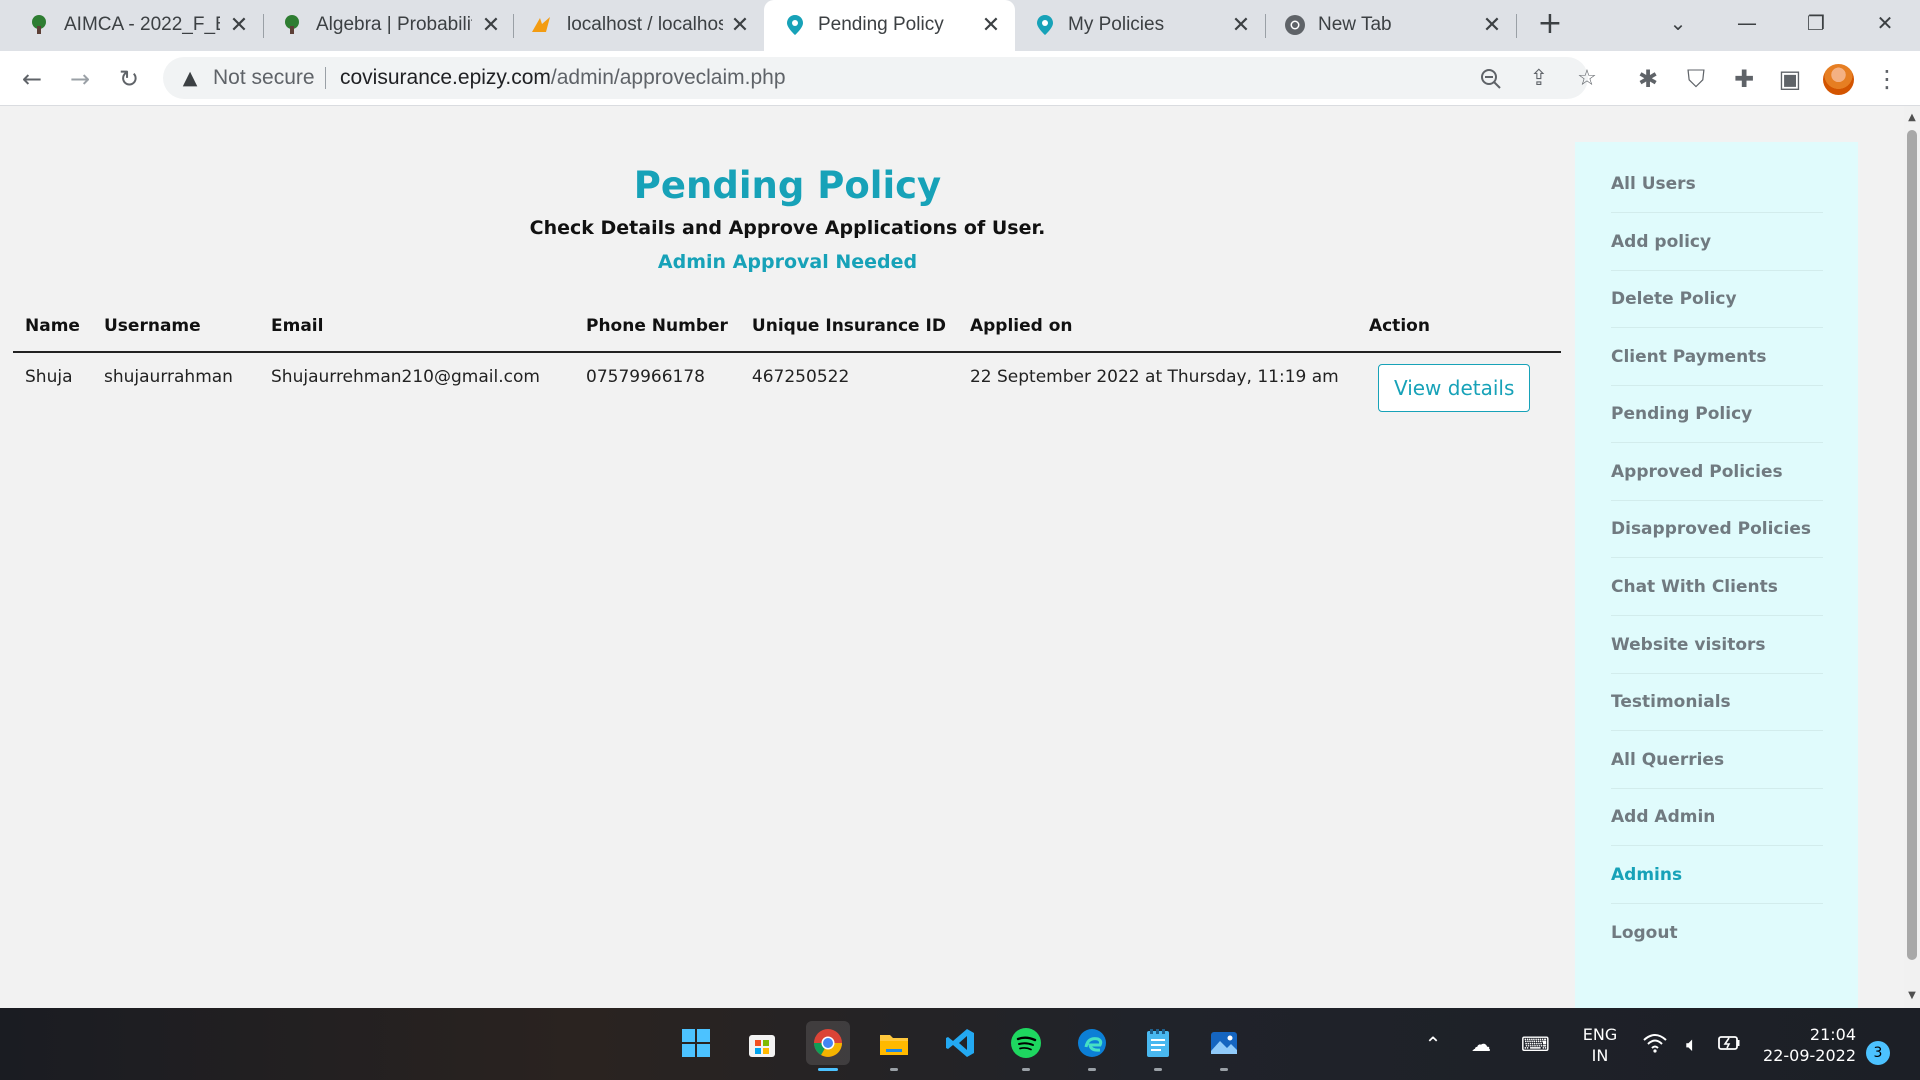  What do you see at coordinates (1816, 23) in the screenshot?
I see `restore-icon: ❐` at bounding box center [1816, 23].